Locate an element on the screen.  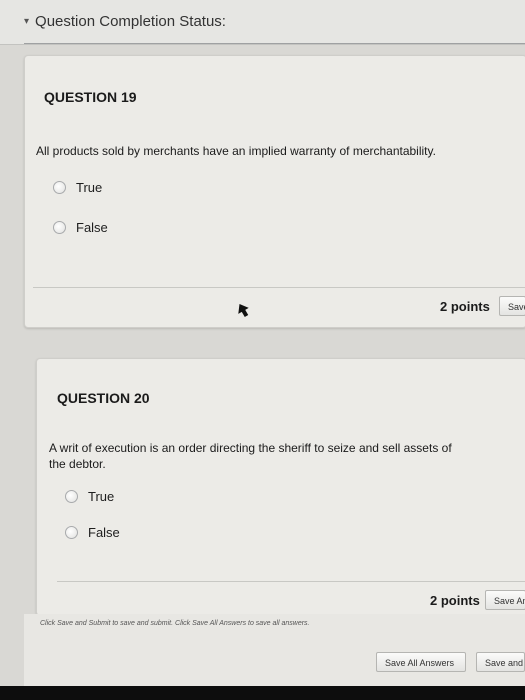
save-answer-button: Save An is located at coordinates (505, 600).